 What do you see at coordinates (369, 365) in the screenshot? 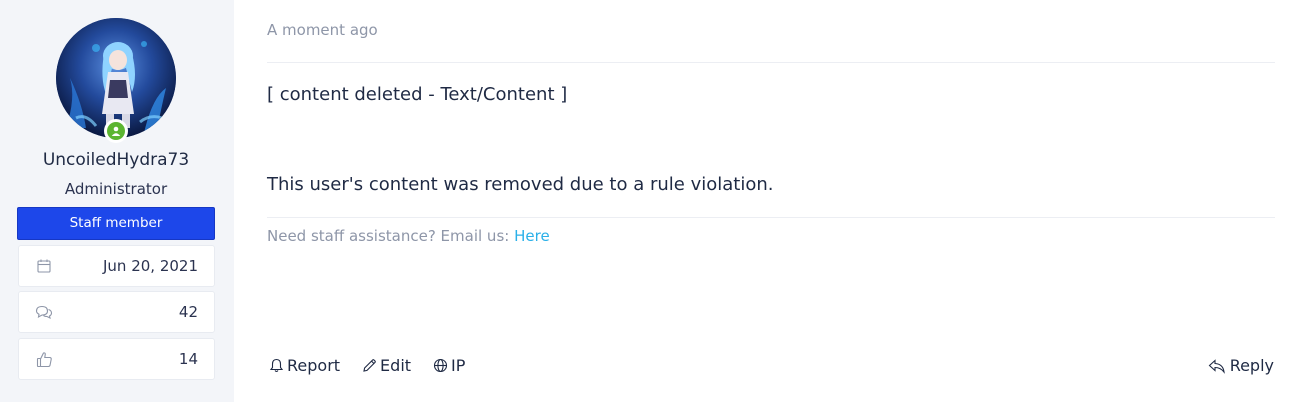
I see `pencil-icon` at bounding box center [369, 365].